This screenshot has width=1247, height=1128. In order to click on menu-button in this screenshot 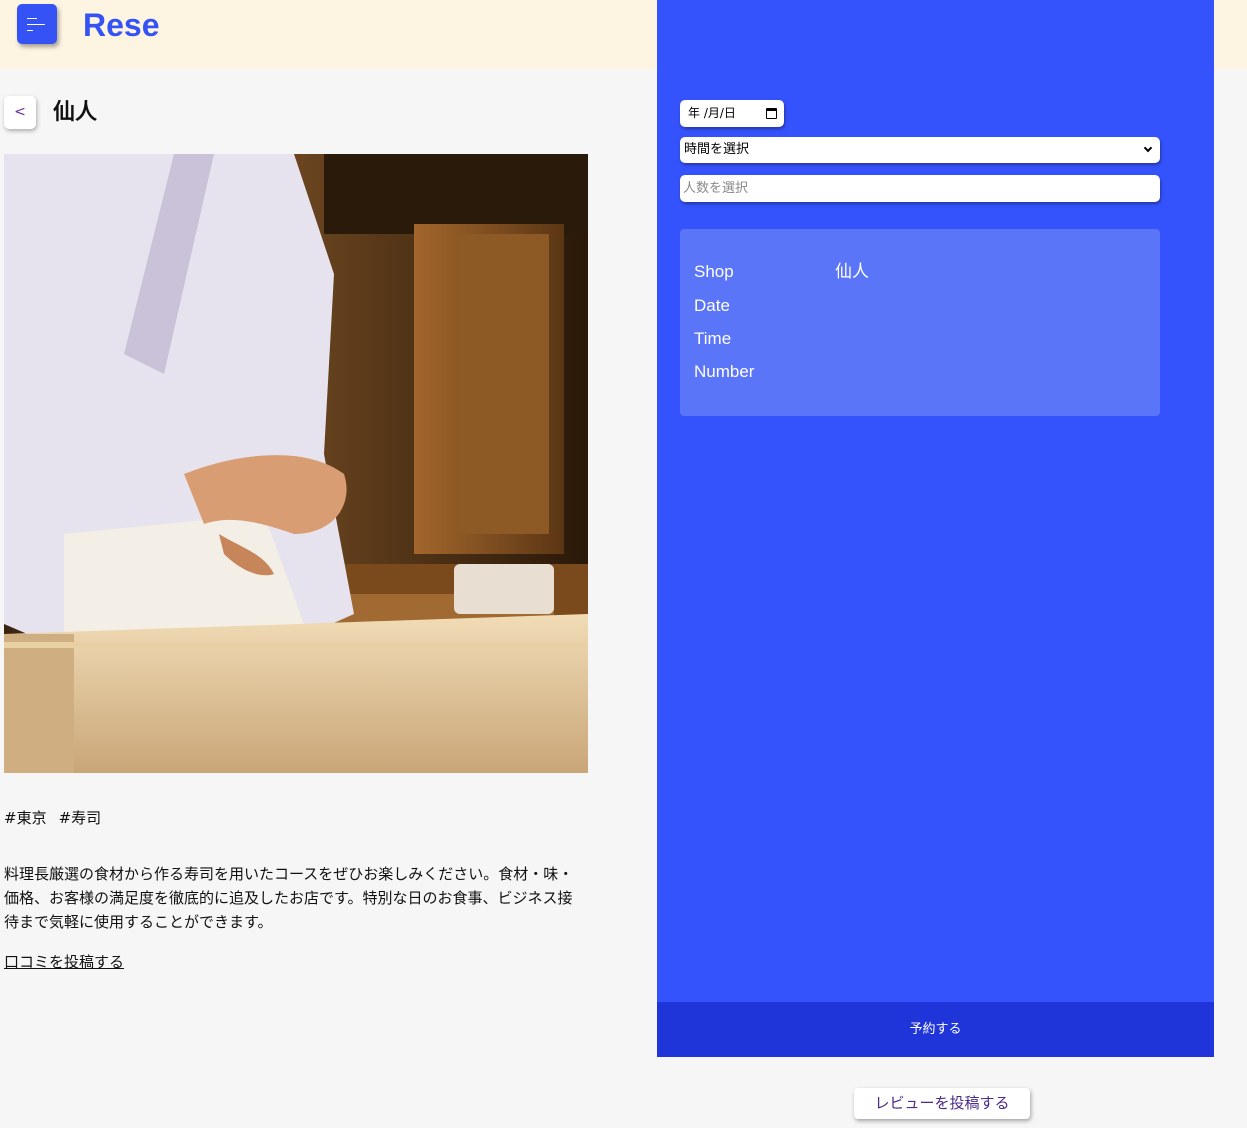, I will do `click(37, 24)`.